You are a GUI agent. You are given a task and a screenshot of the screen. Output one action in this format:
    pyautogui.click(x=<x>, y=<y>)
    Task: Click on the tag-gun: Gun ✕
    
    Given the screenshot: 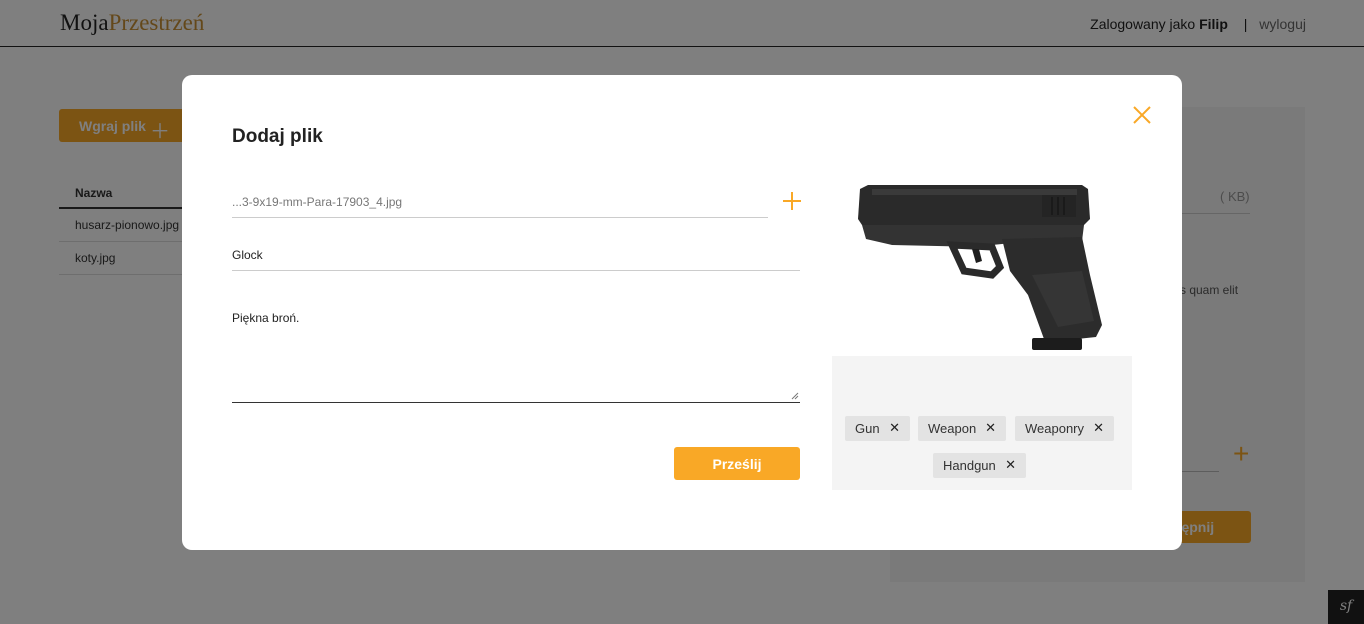 What is the action you would take?
    pyautogui.click(x=877, y=428)
    